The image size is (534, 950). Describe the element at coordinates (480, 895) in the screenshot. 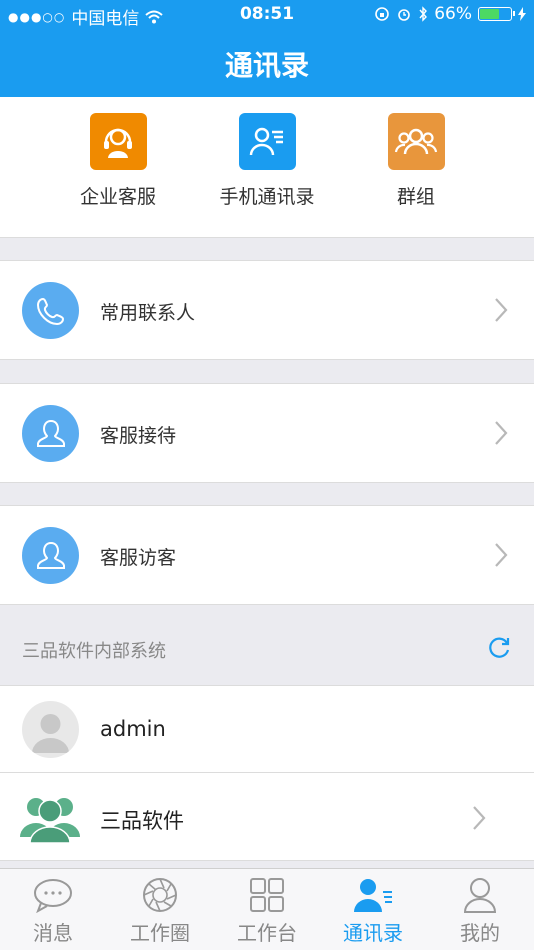

I see `user-icon` at that location.